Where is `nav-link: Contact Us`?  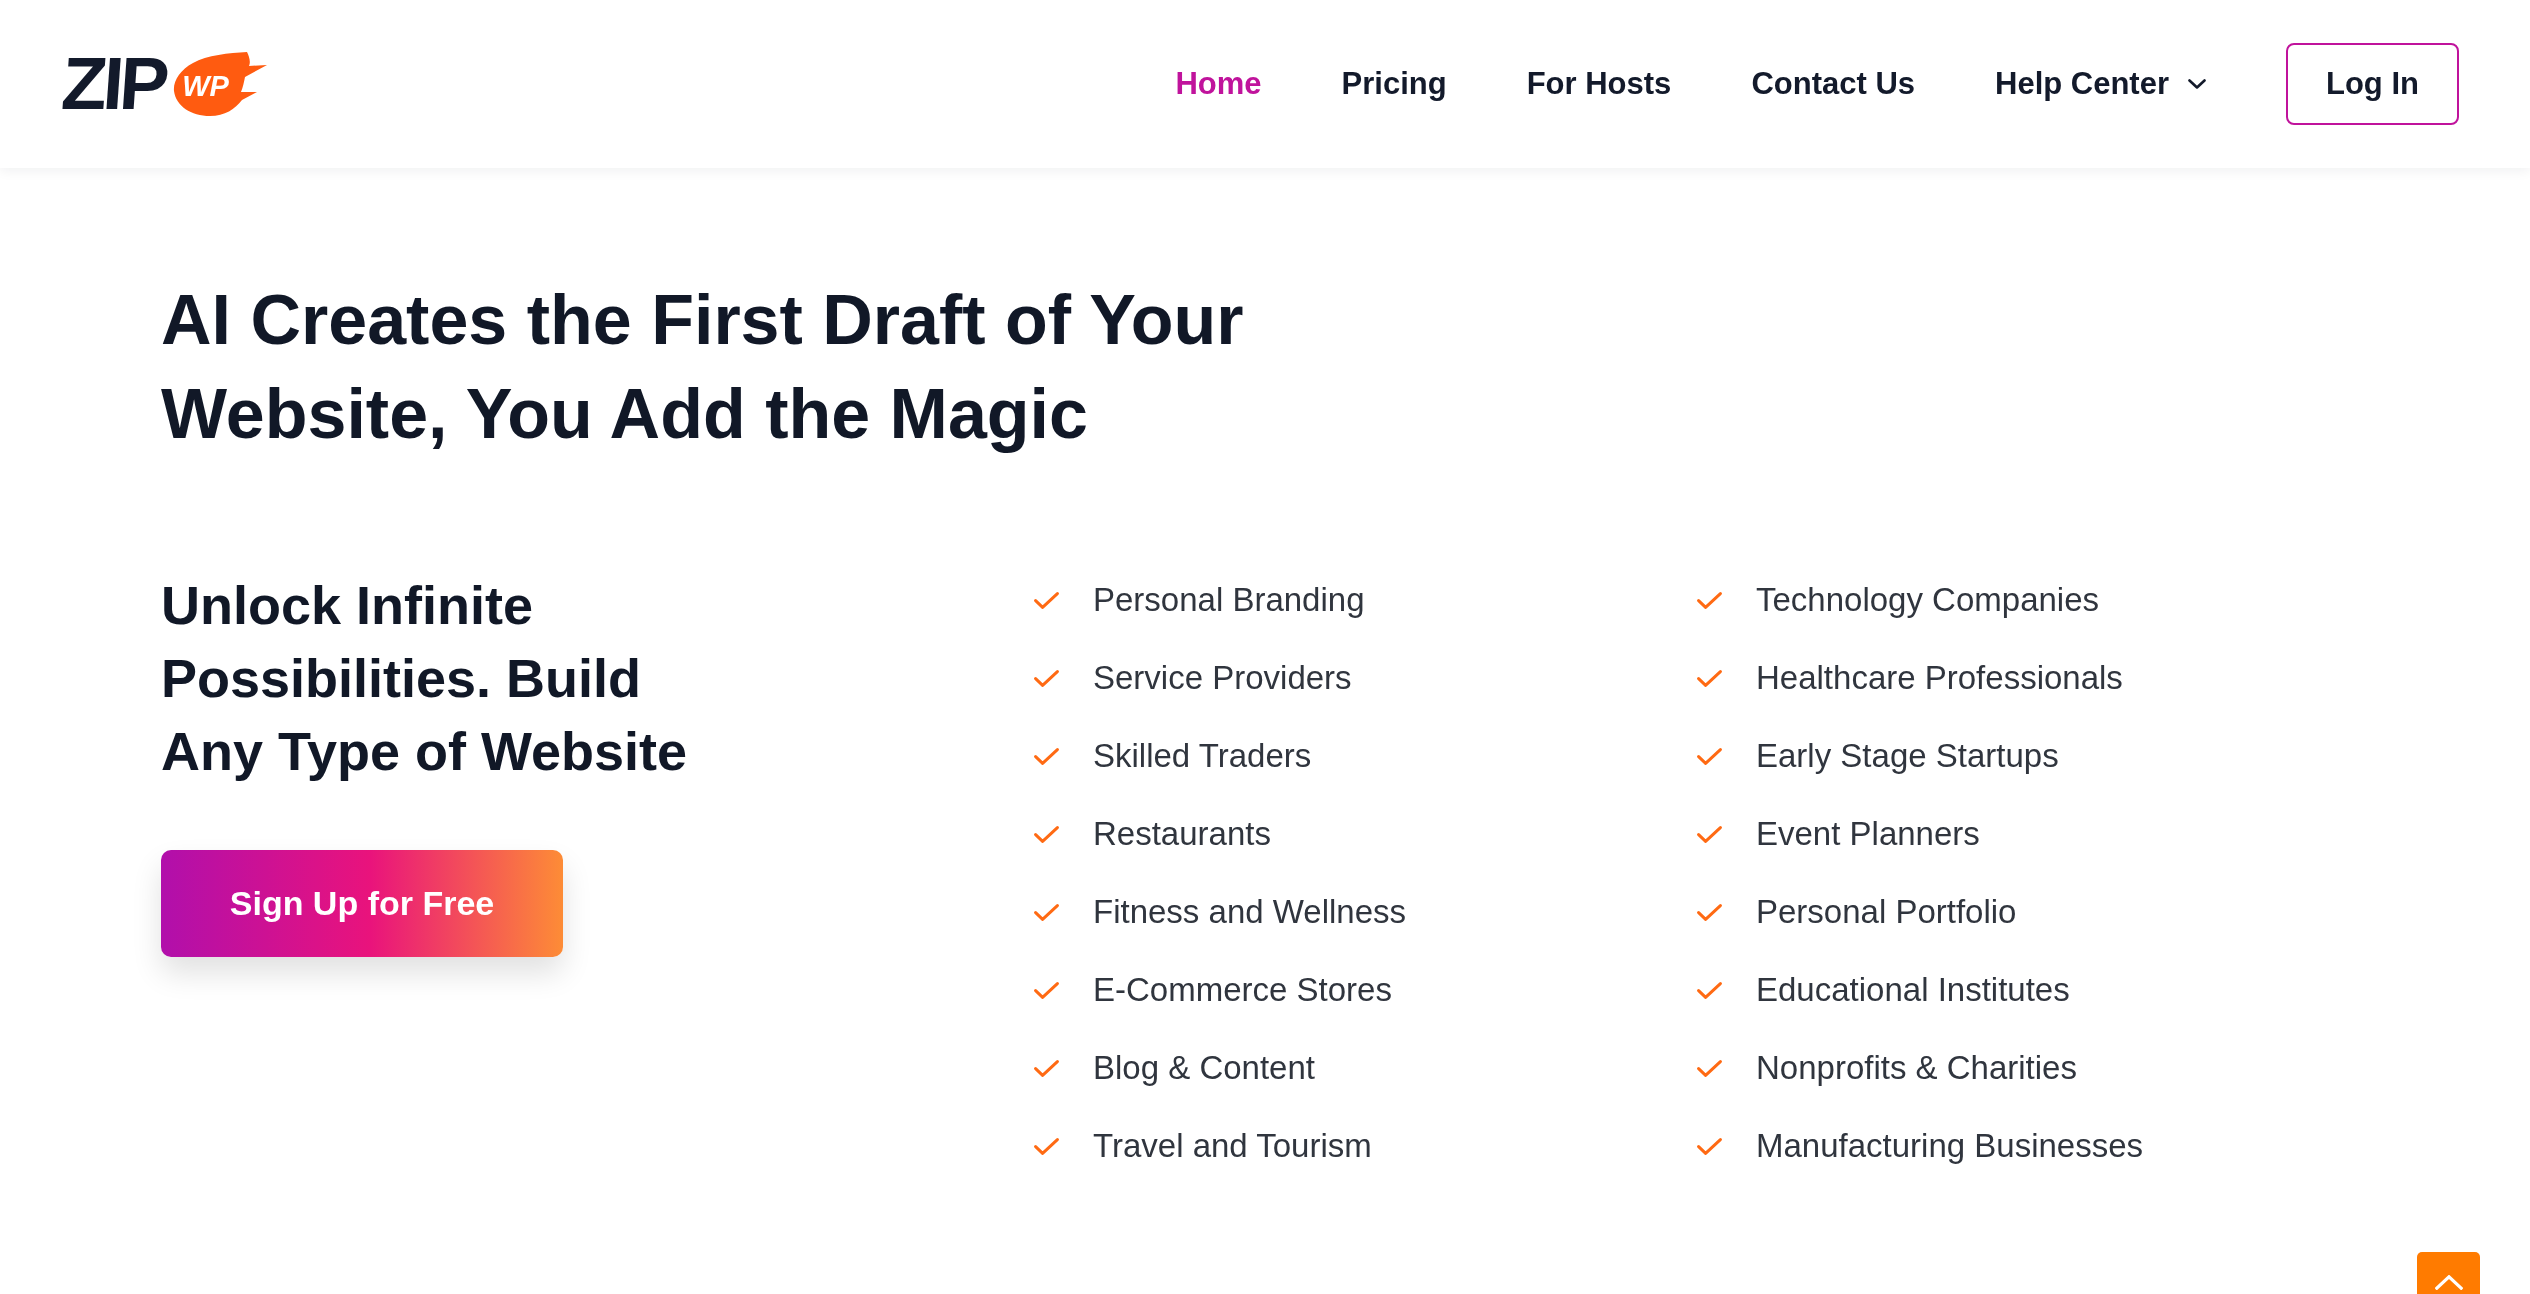 nav-link: Contact Us is located at coordinates (1833, 84).